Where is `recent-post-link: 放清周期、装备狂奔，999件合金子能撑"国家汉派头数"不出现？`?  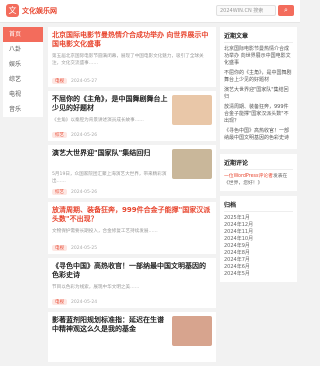 recent-post-link: 放清周期、装备狂奔，999件合金子能撑"国家汉派头数"不出现？ is located at coordinates (258, 114).